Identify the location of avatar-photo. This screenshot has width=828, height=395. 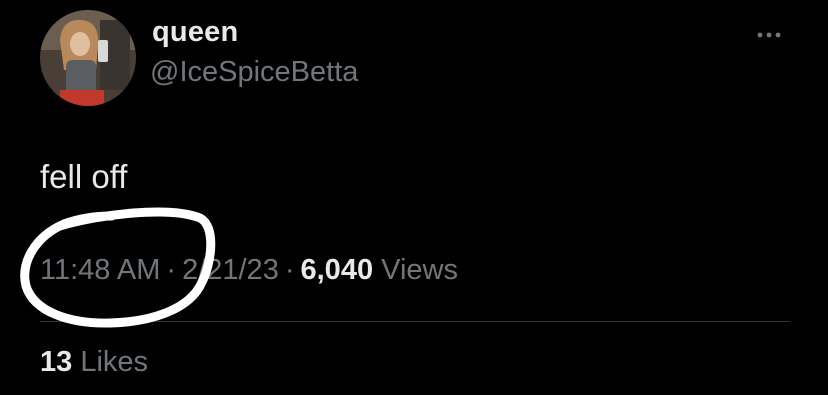
(88, 58).